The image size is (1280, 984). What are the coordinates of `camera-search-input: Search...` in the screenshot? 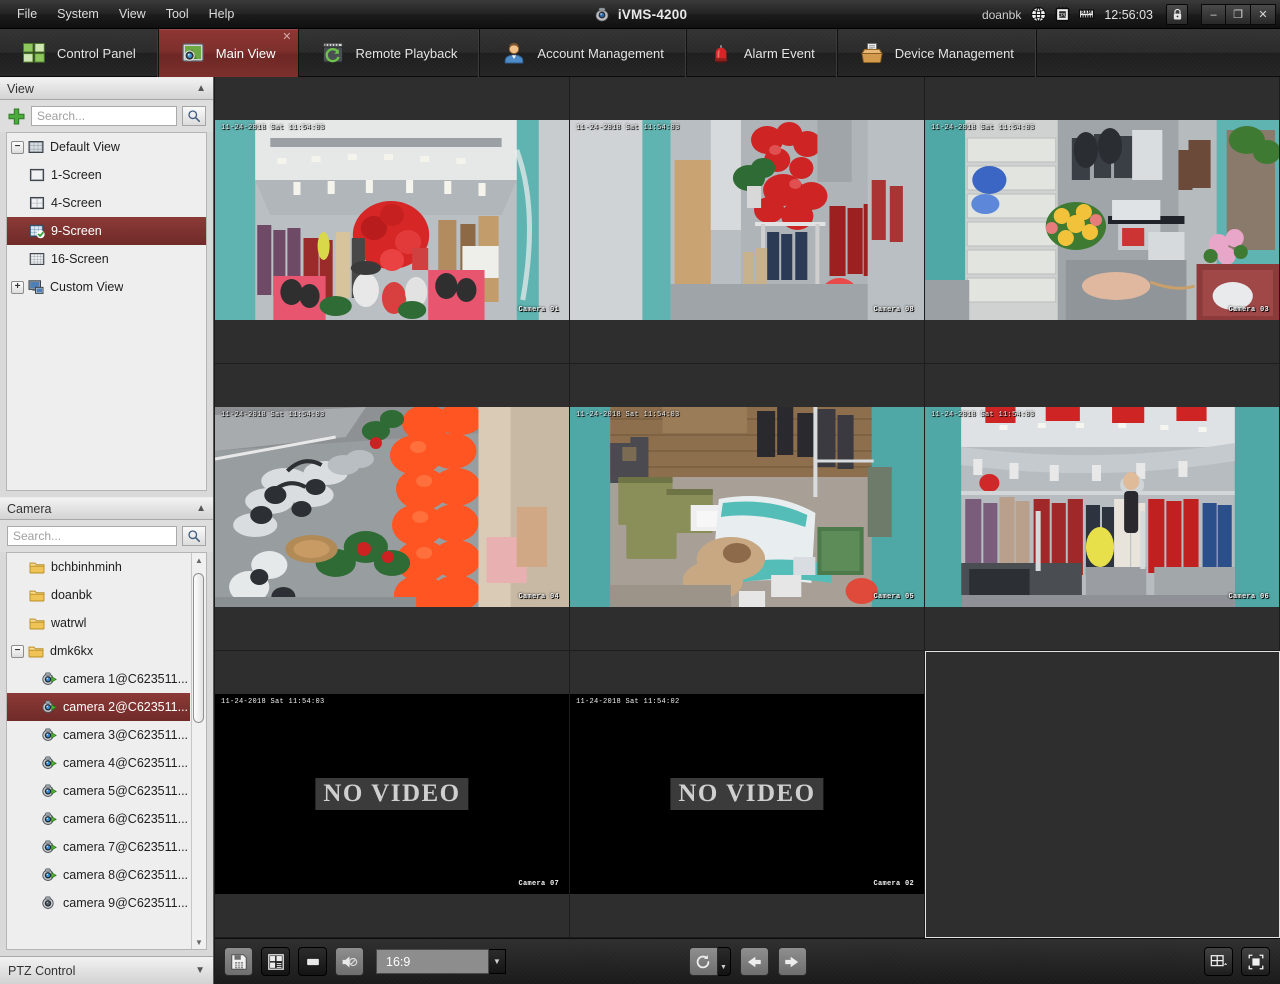 It's located at (92, 536).